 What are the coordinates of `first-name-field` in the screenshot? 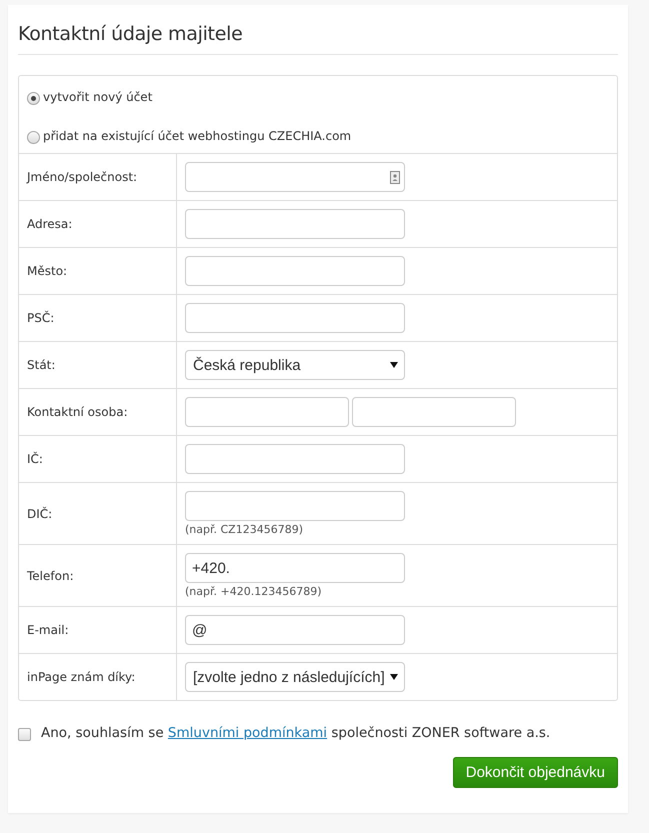 It's located at (267, 412).